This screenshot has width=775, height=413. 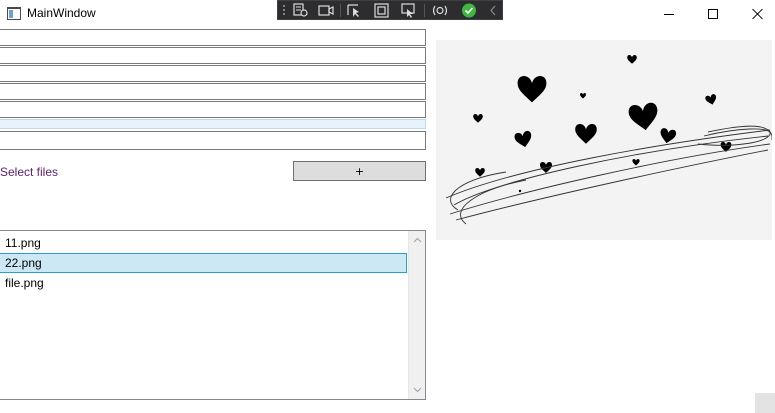 I want to click on debug-toolbar, so click(x=390, y=10).